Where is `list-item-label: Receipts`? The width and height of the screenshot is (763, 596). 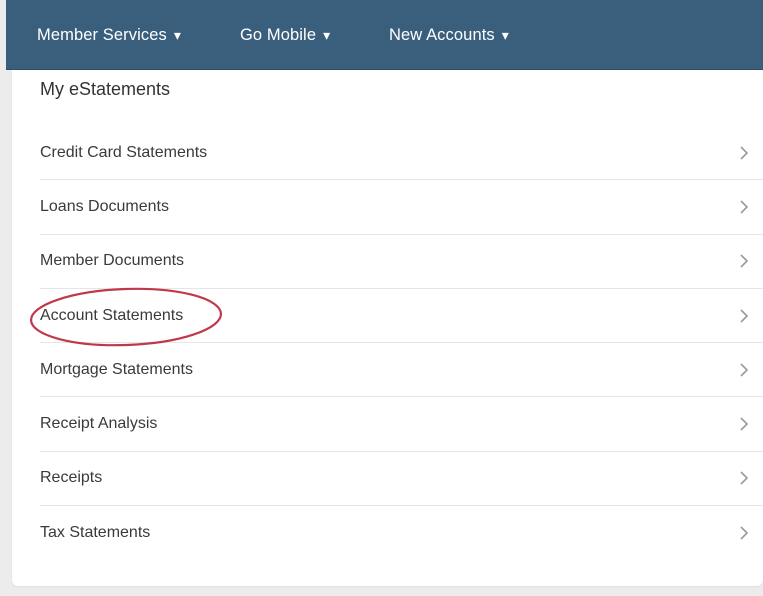
list-item-label: Receipts is located at coordinates (71, 478).